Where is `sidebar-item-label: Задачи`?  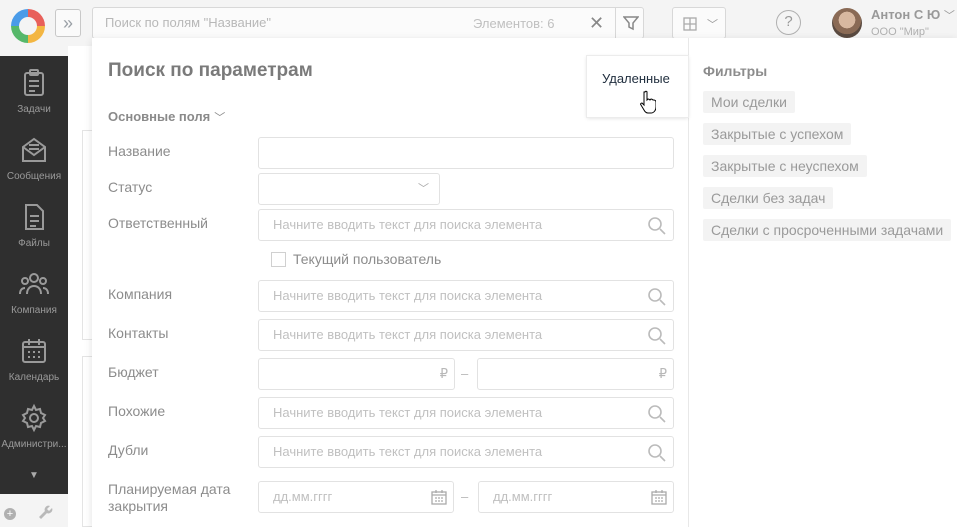
sidebar-item-label: Задачи is located at coordinates (34, 109).